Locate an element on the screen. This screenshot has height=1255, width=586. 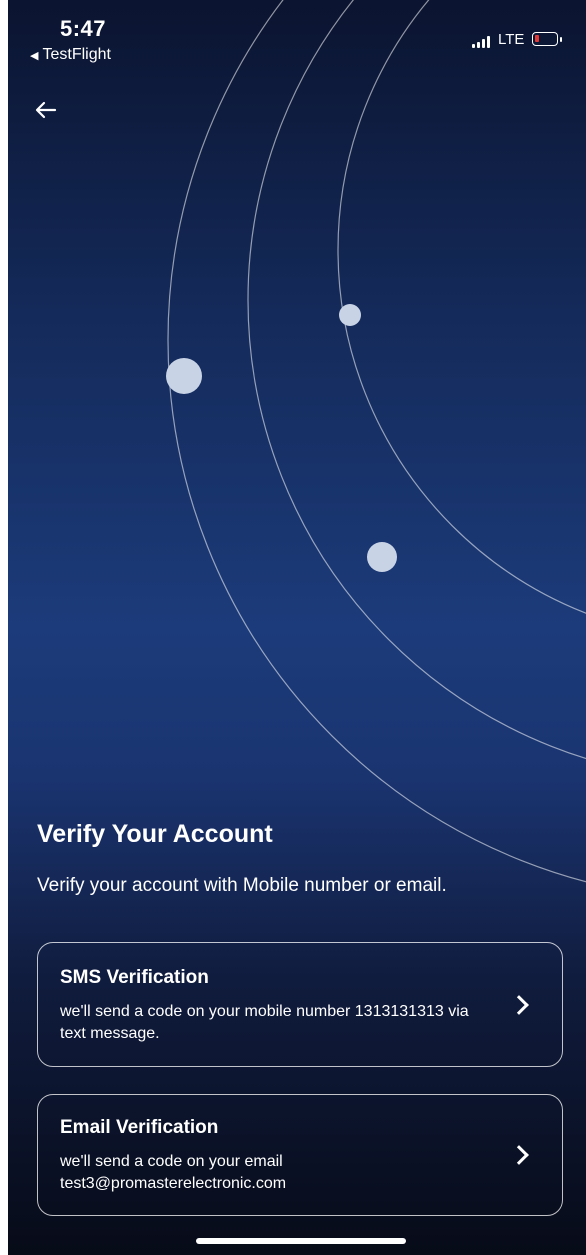
triangle-left-icon: ◀ is located at coordinates (34, 55).